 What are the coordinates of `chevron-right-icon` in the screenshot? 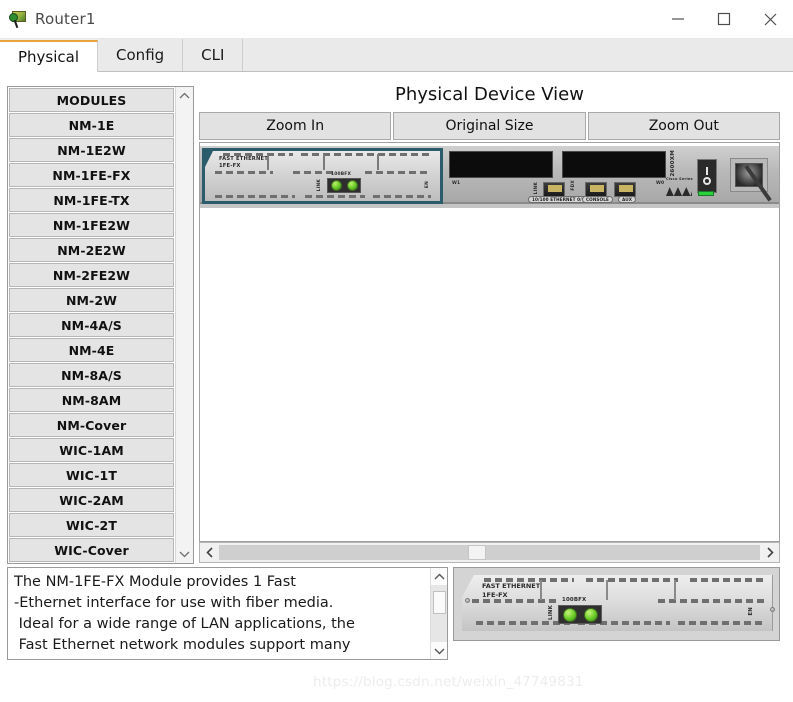 It's located at (769, 552).